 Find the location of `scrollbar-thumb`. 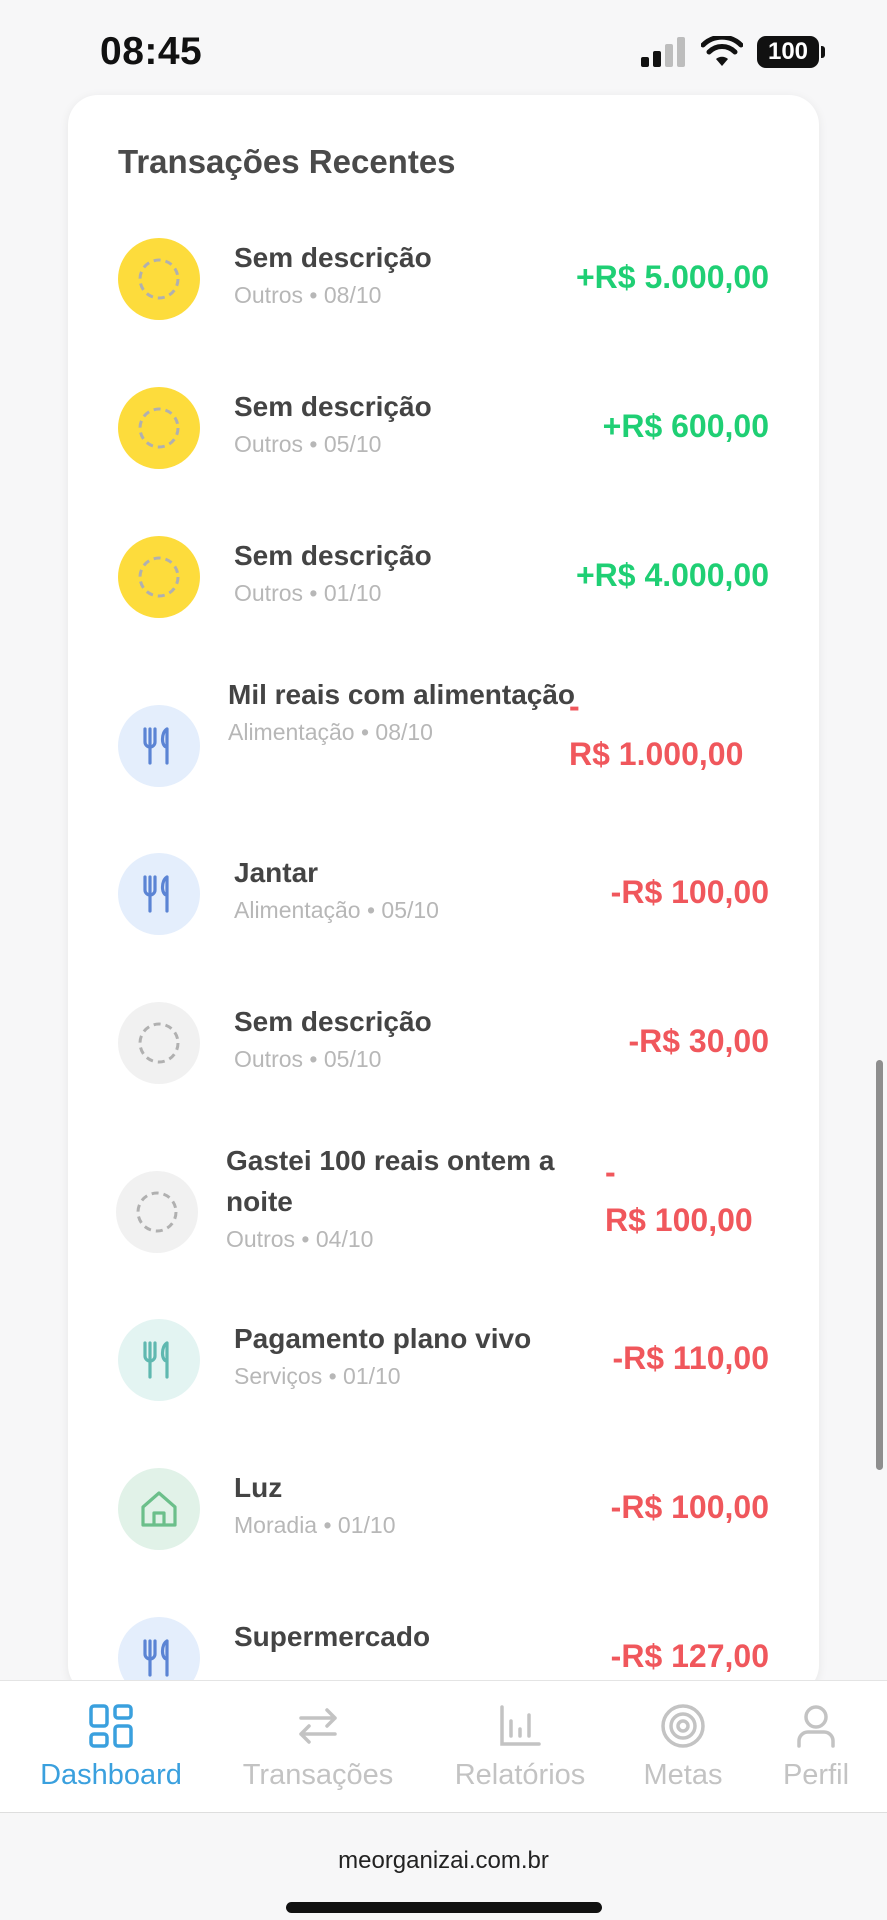

scrollbar-thumb is located at coordinates (879, 1265).